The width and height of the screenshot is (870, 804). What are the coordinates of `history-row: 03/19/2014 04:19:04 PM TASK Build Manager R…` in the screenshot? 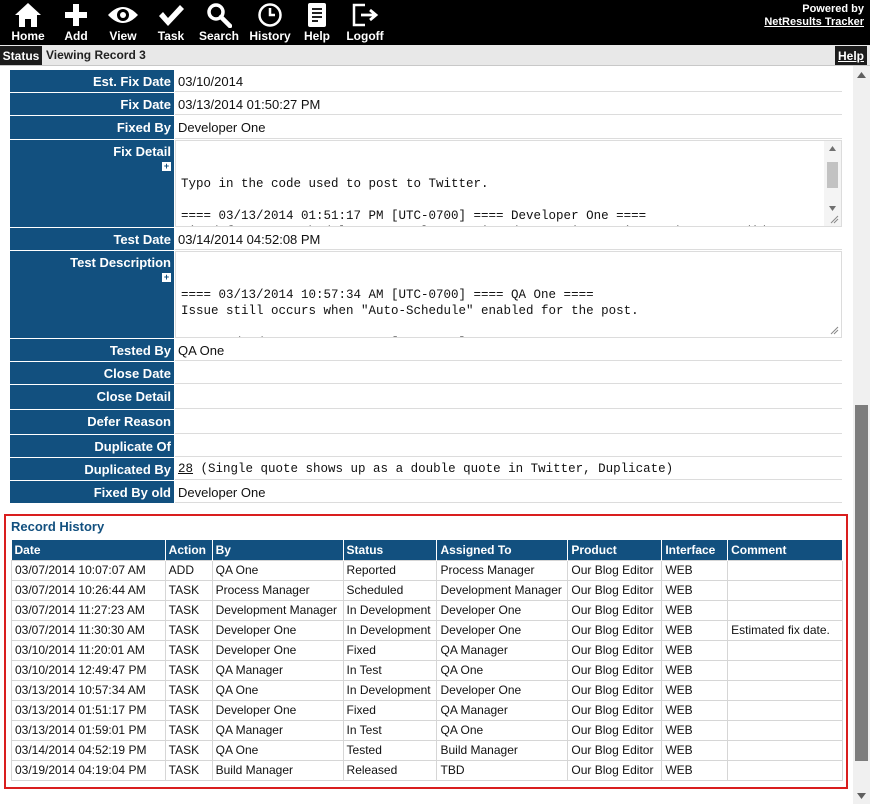 It's located at (427, 770).